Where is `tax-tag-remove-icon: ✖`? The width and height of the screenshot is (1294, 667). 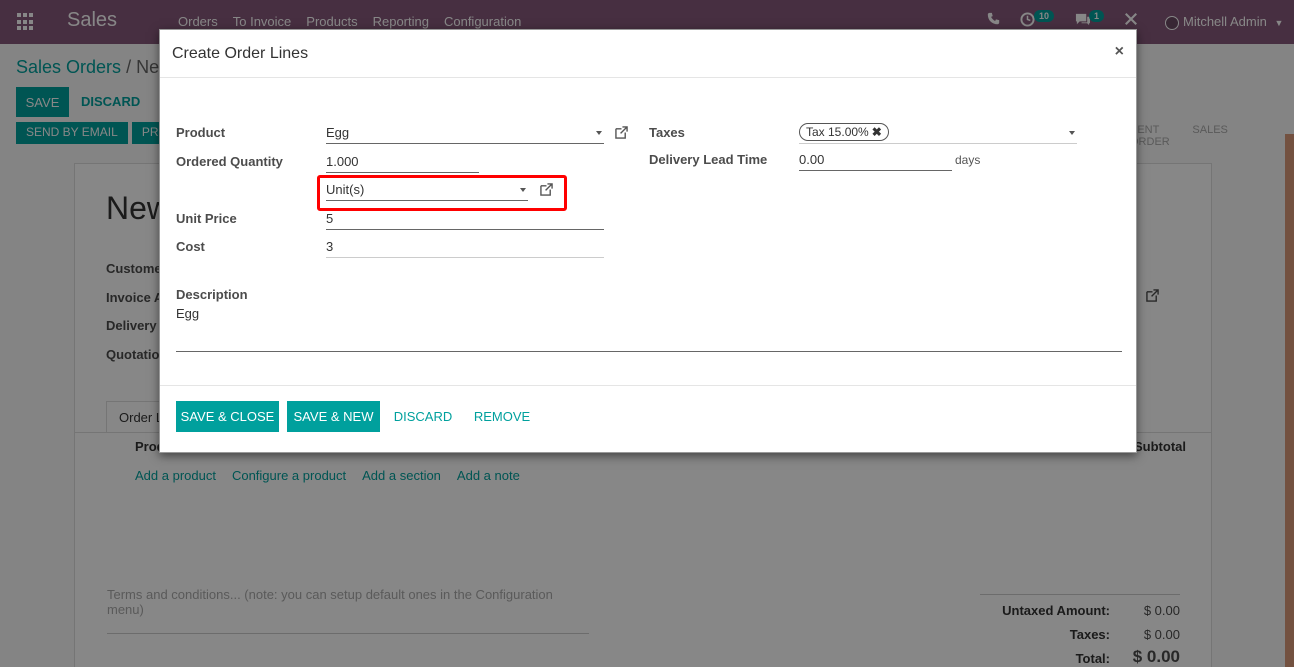
tax-tag-remove-icon: ✖ is located at coordinates (877, 132).